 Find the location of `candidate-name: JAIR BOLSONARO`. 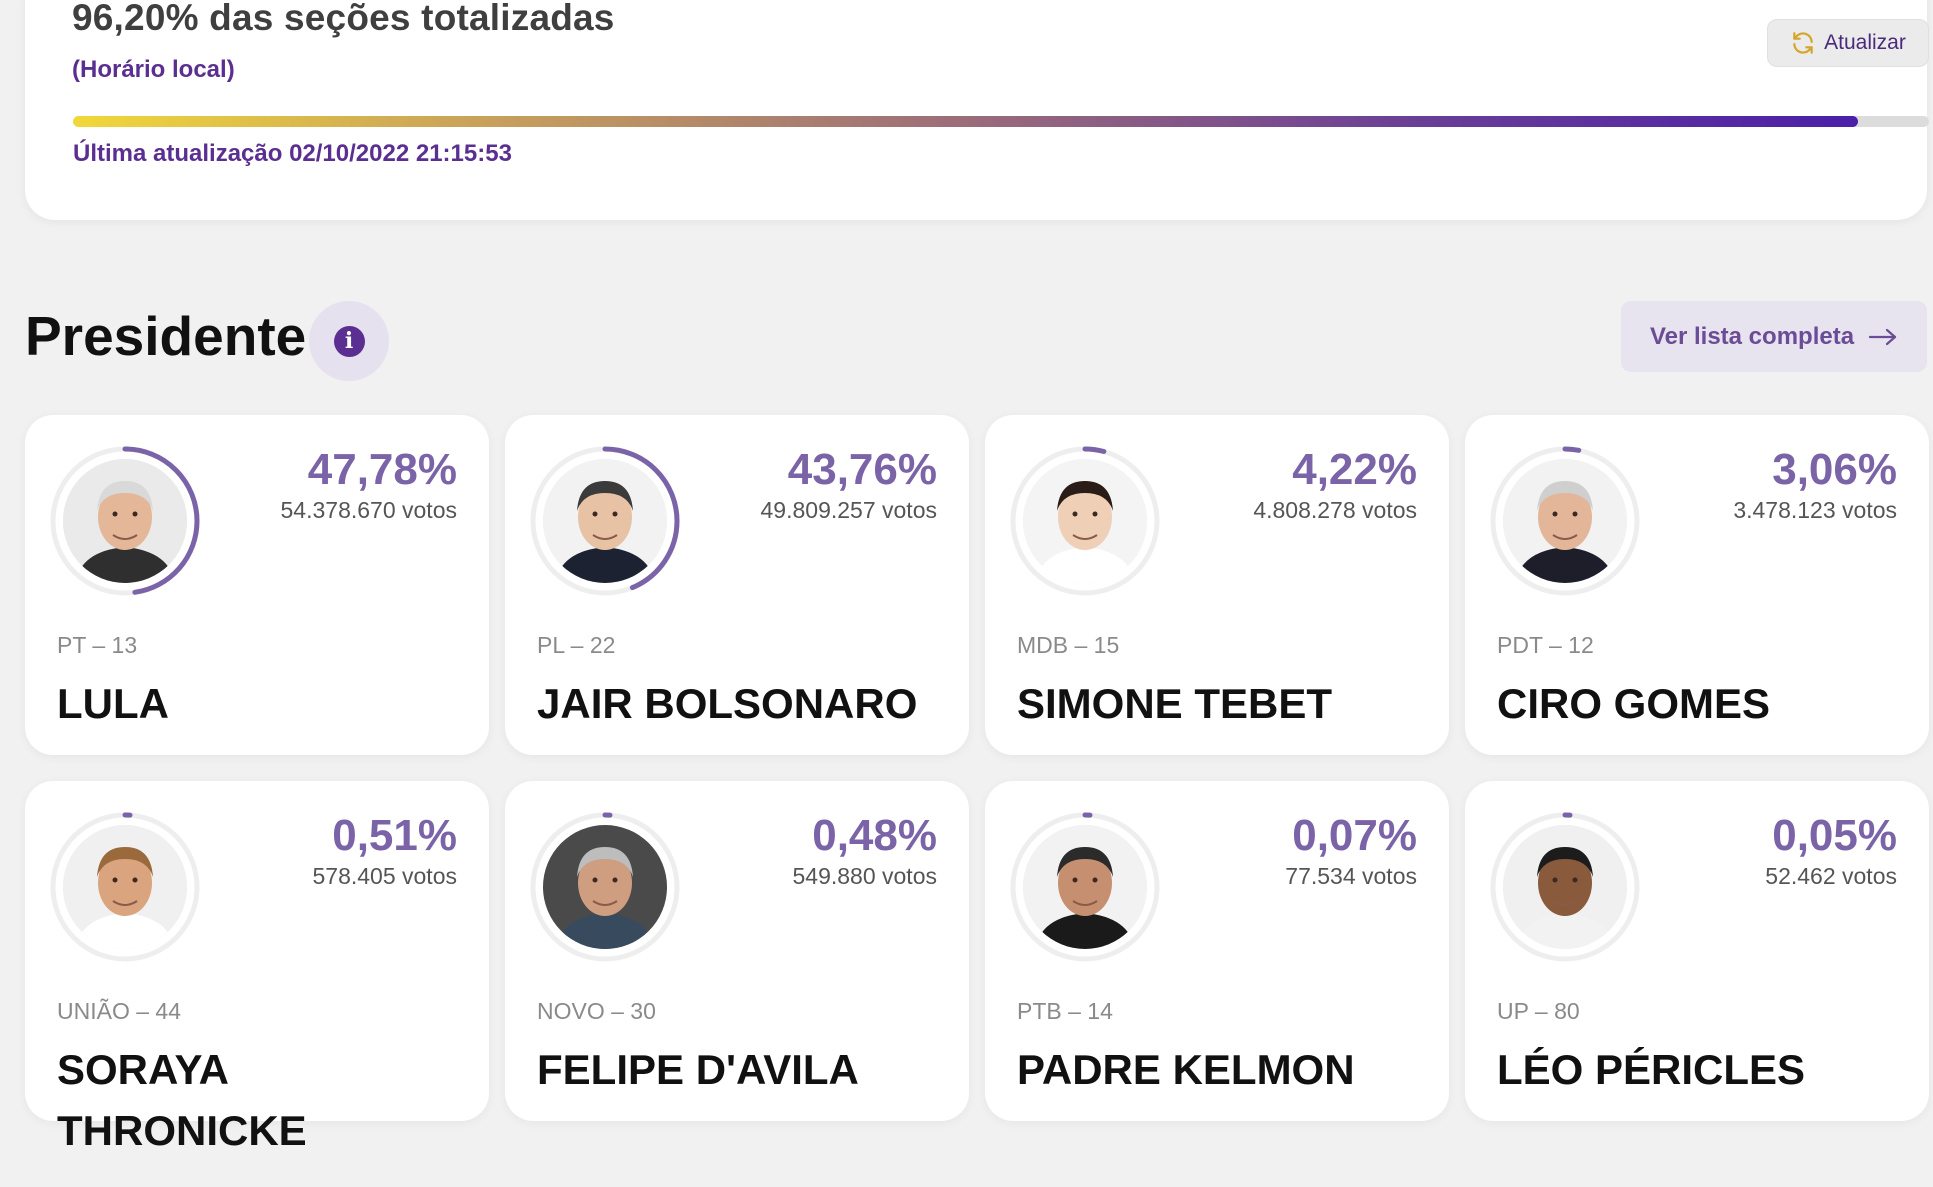

candidate-name: JAIR BOLSONARO is located at coordinates (727, 703).